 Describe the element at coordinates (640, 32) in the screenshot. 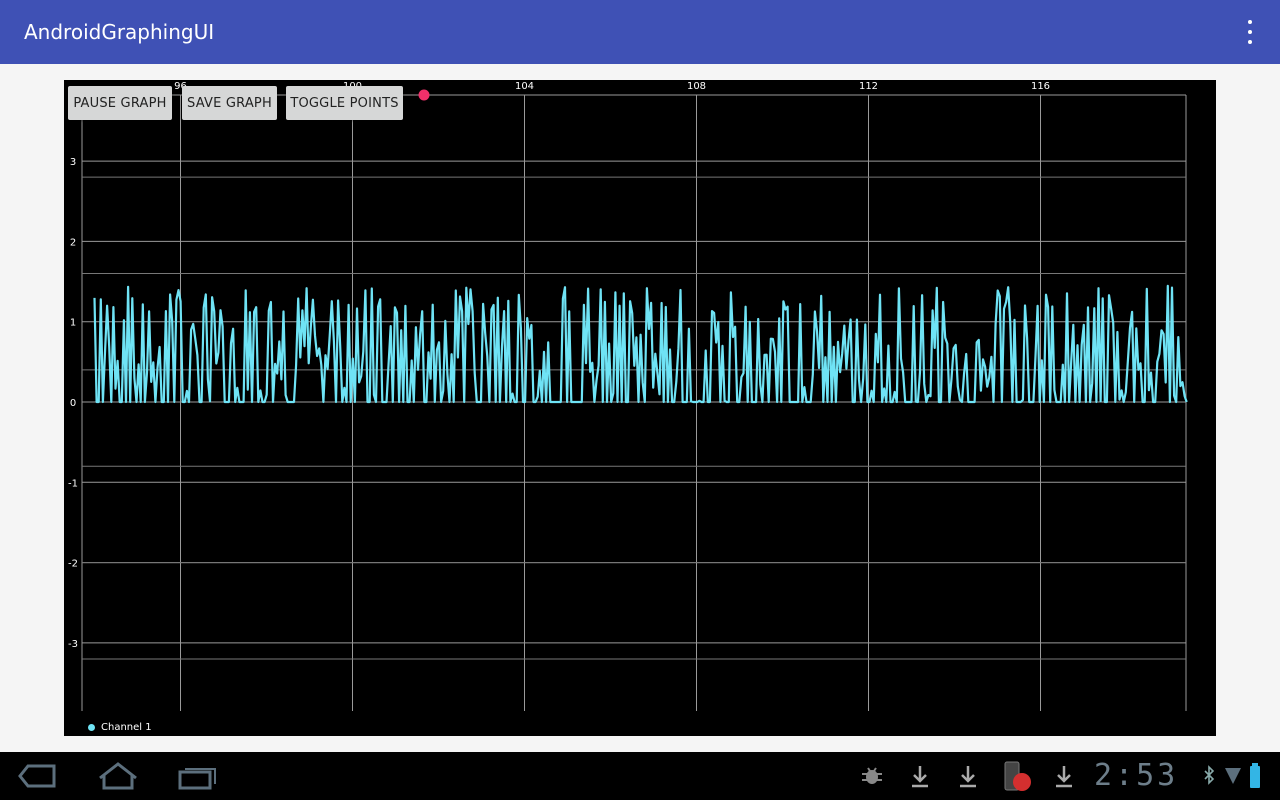

I see `app-bar: AndroidGraphingUI` at that location.